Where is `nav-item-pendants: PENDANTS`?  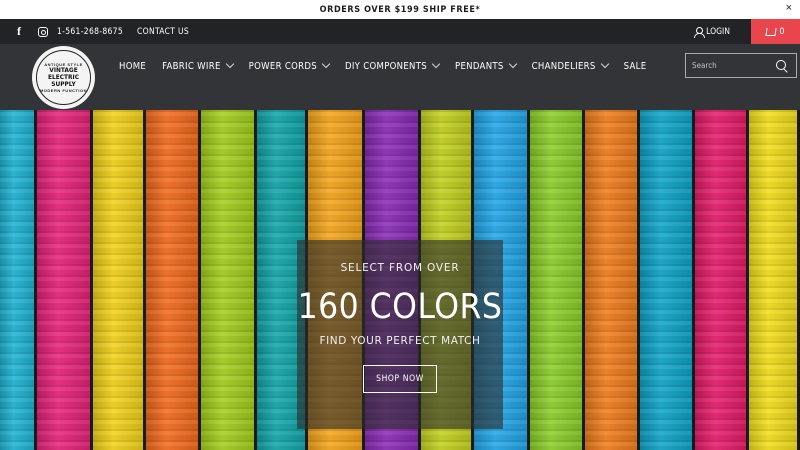
nav-item-pendants: PENDANTS is located at coordinates (486, 65).